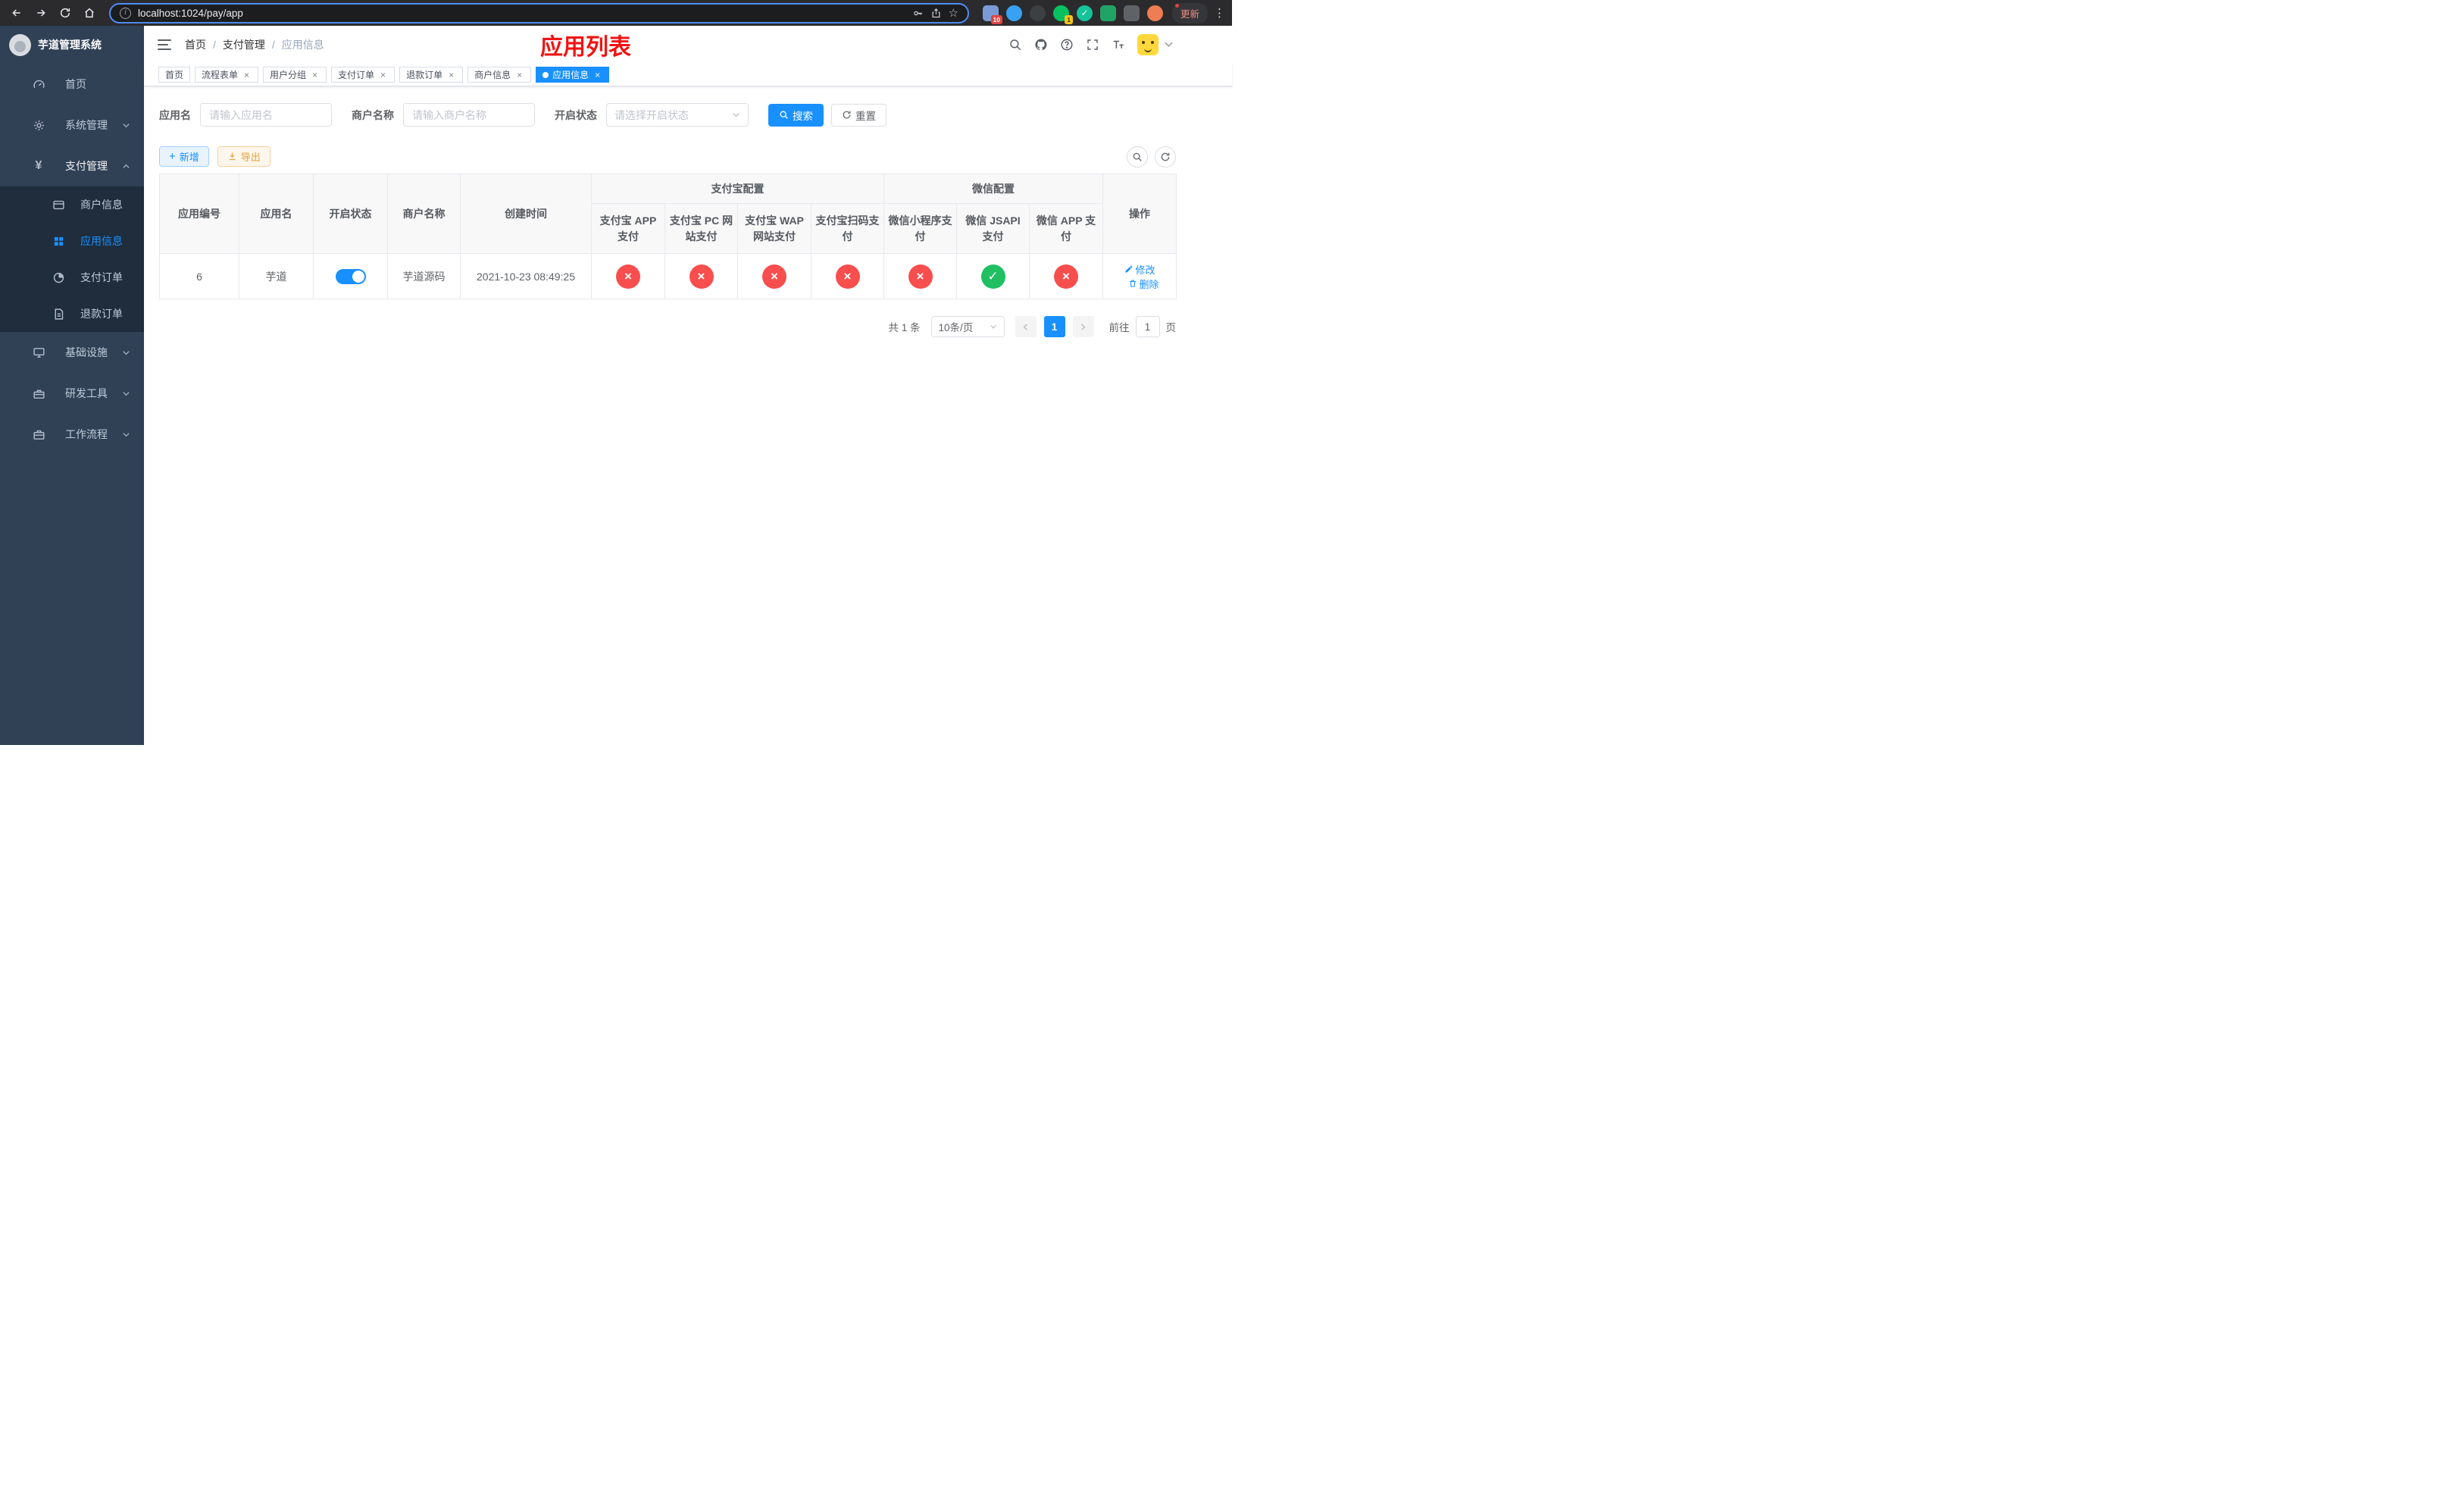 The height and width of the screenshot is (1490, 2464). I want to click on app-name-input, so click(266, 115).